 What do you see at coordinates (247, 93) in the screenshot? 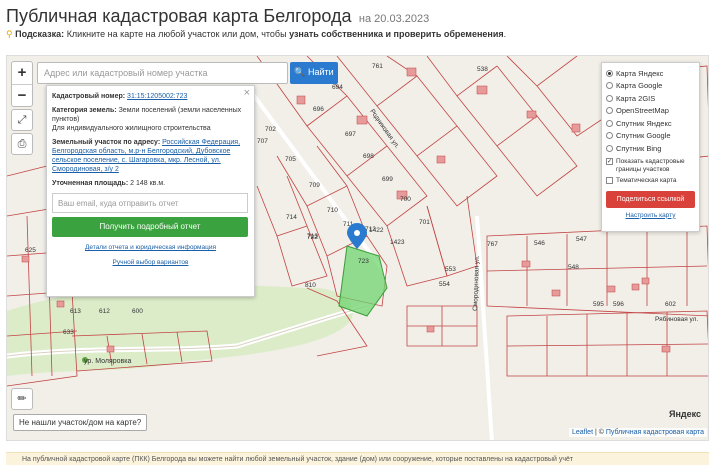
I see `close-icon: ×` at bounding box center [247, 93].